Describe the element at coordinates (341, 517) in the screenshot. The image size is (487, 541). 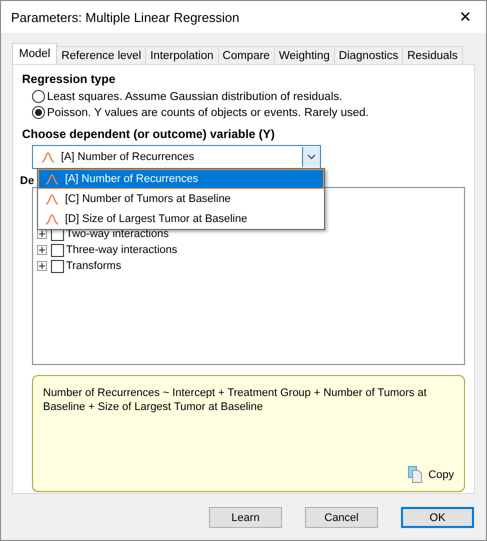
I see `dialog-button: Cancel` at that location.